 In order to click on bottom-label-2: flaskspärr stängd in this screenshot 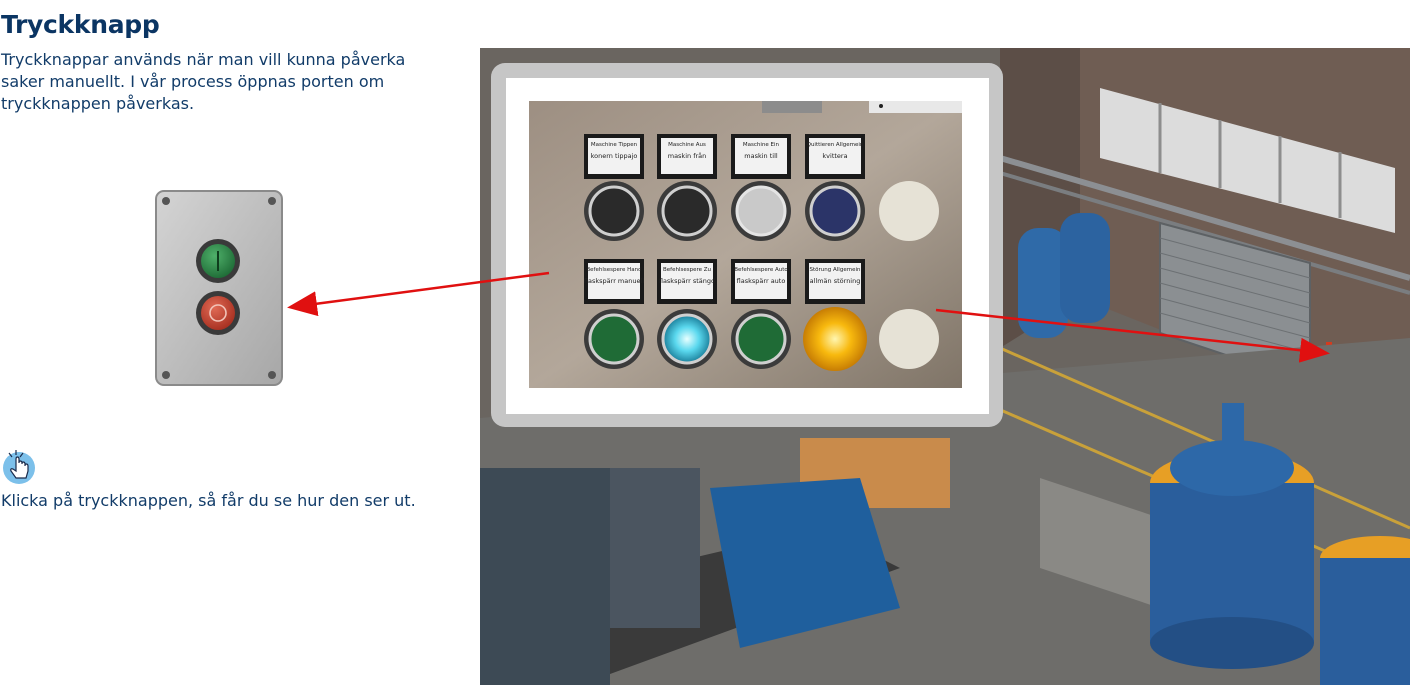, I will do `click(687, 281)`.